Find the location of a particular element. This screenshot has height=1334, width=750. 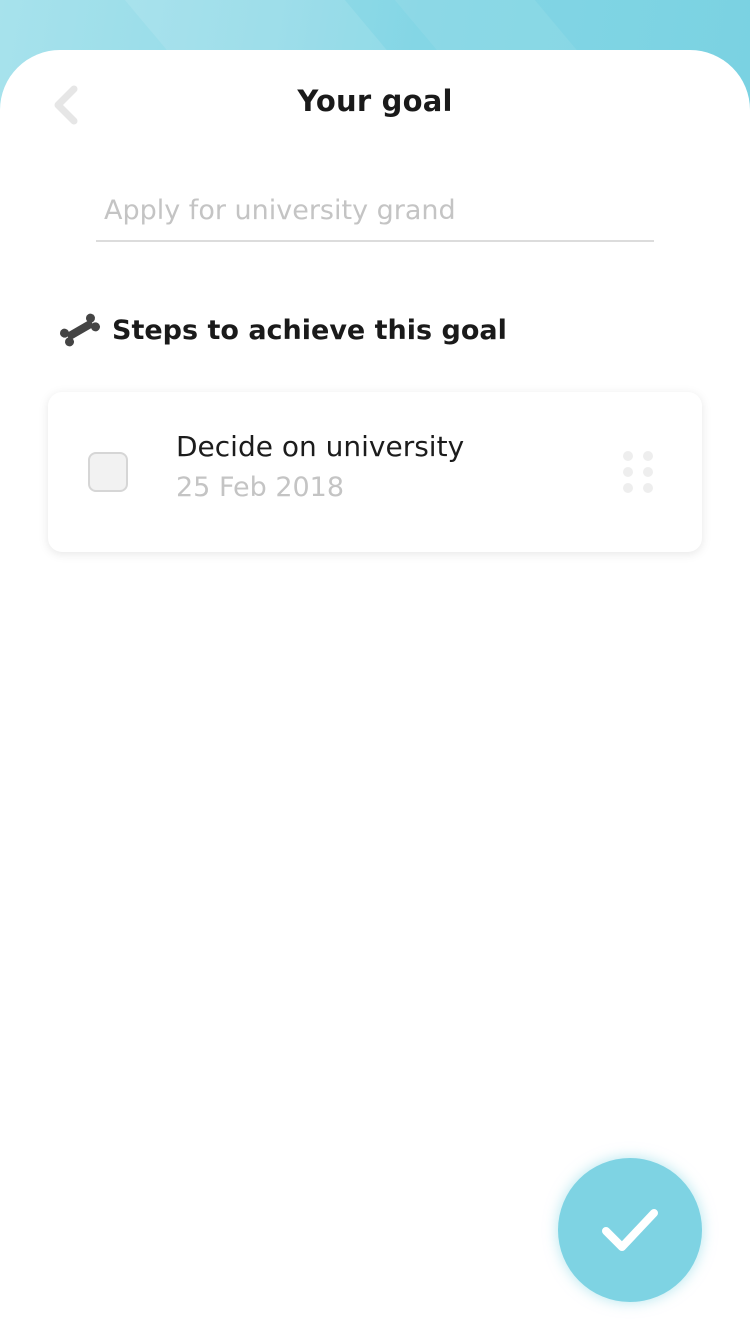

steps-section-header: Steps to achieve this goal is located at coordinates (282, 330).